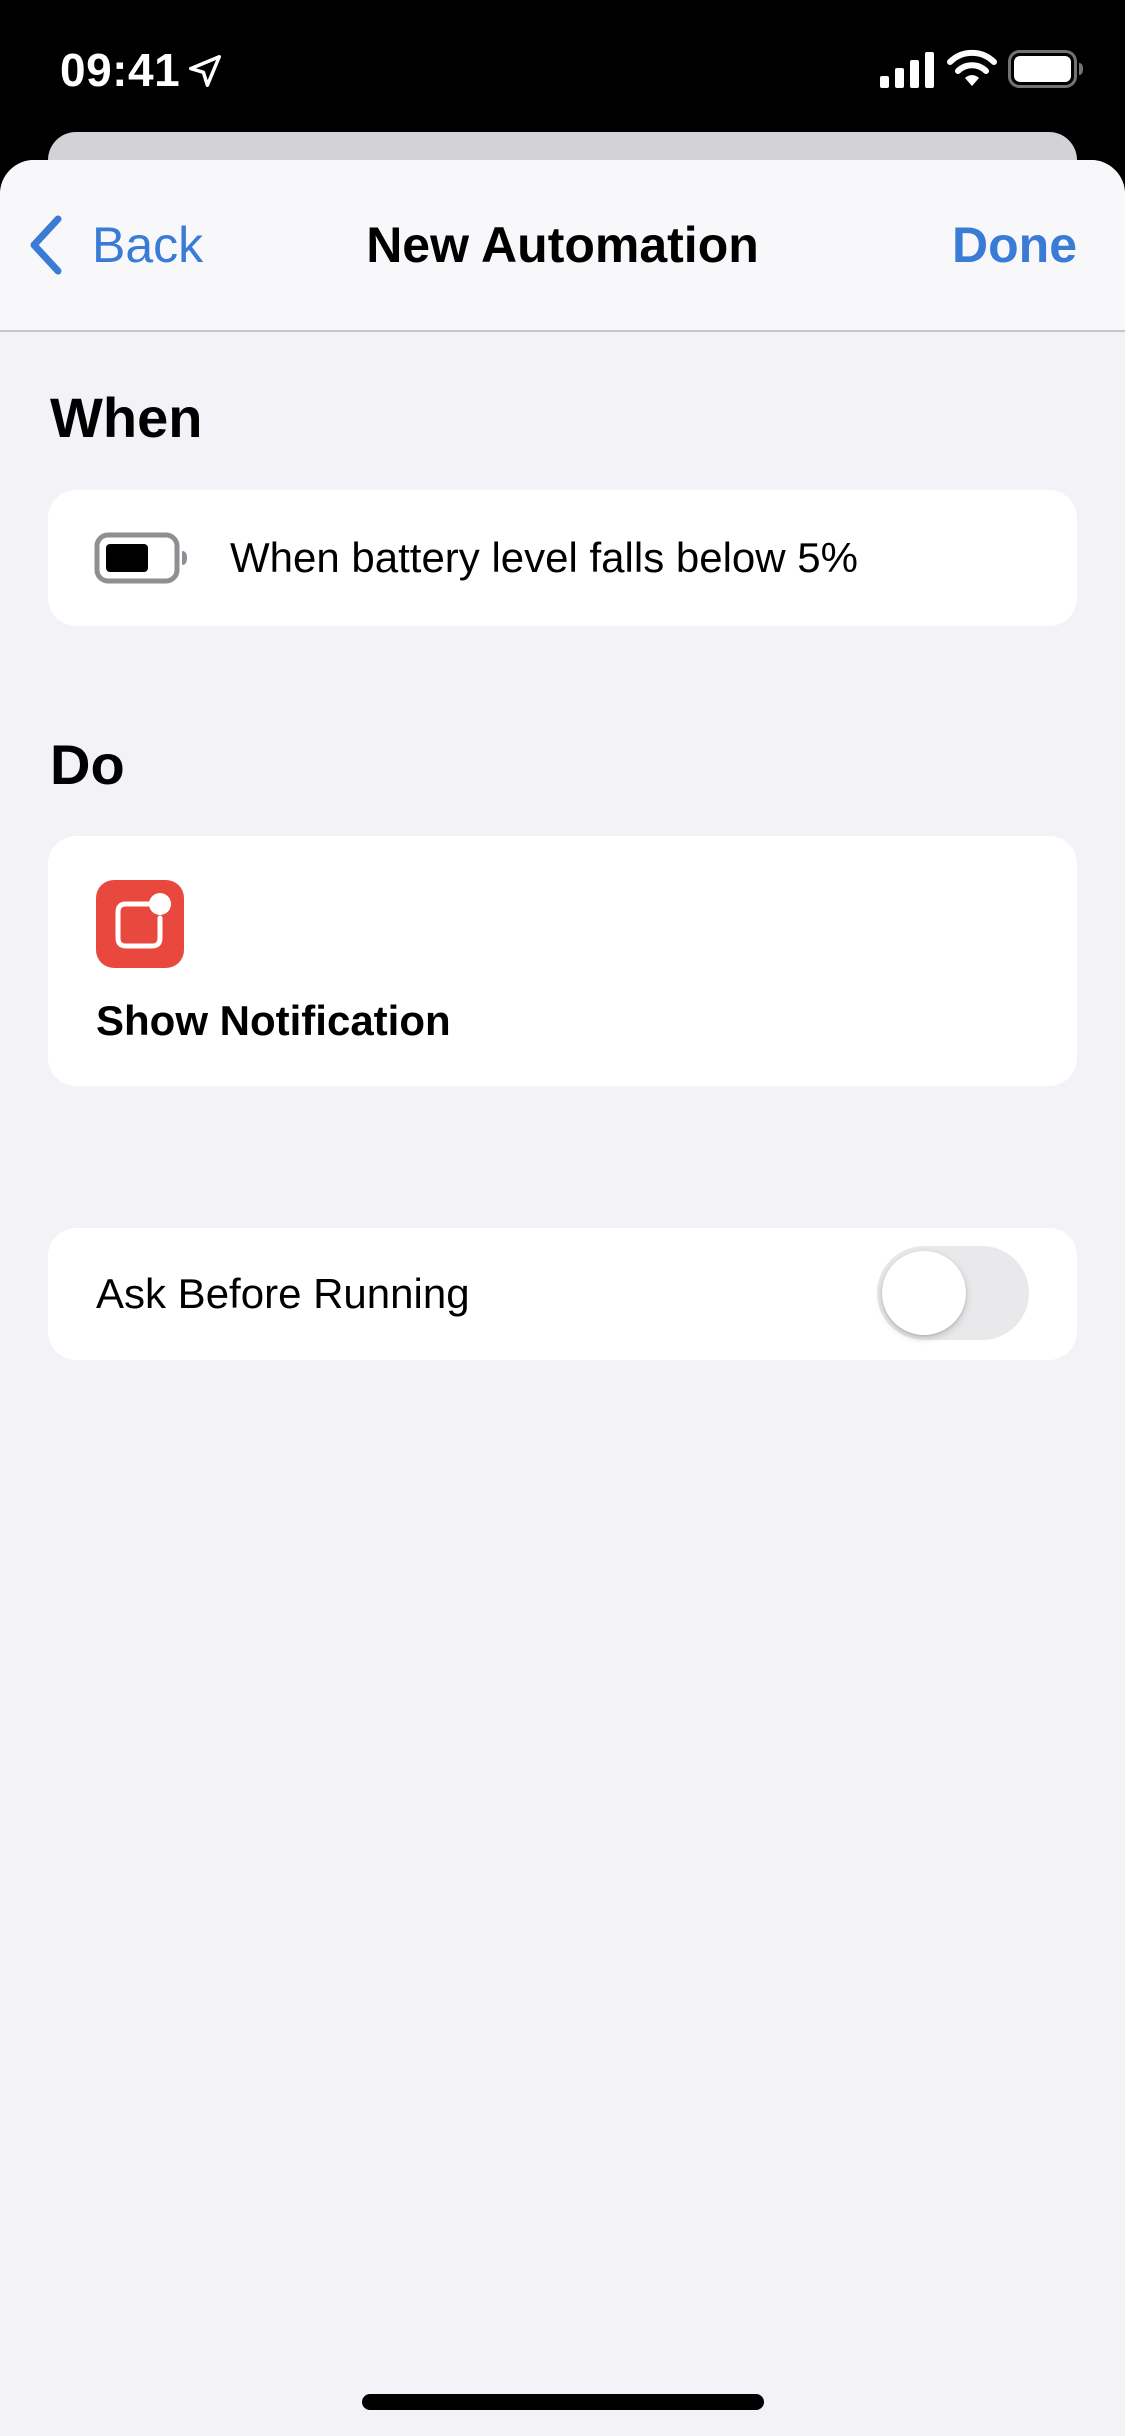 This screenshot has height=2436, width=1125. What do you see at coordinates (1045, 69) in the screenshot?
I see `battery-icon` at bounding box center [1045, 69].